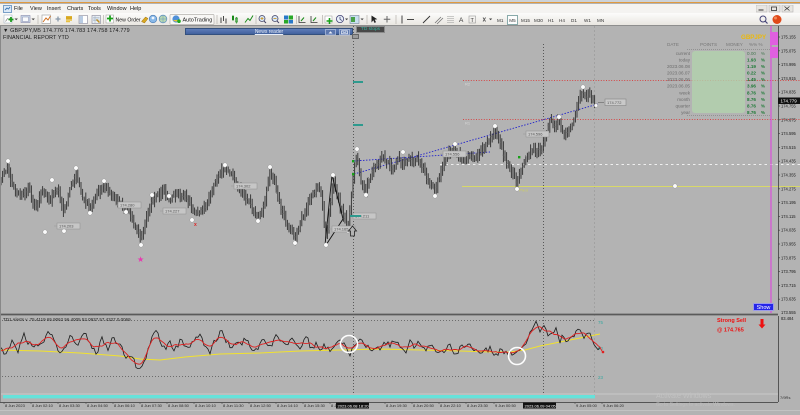  I want to click on svg-text: 174.596, so click(535, 134).